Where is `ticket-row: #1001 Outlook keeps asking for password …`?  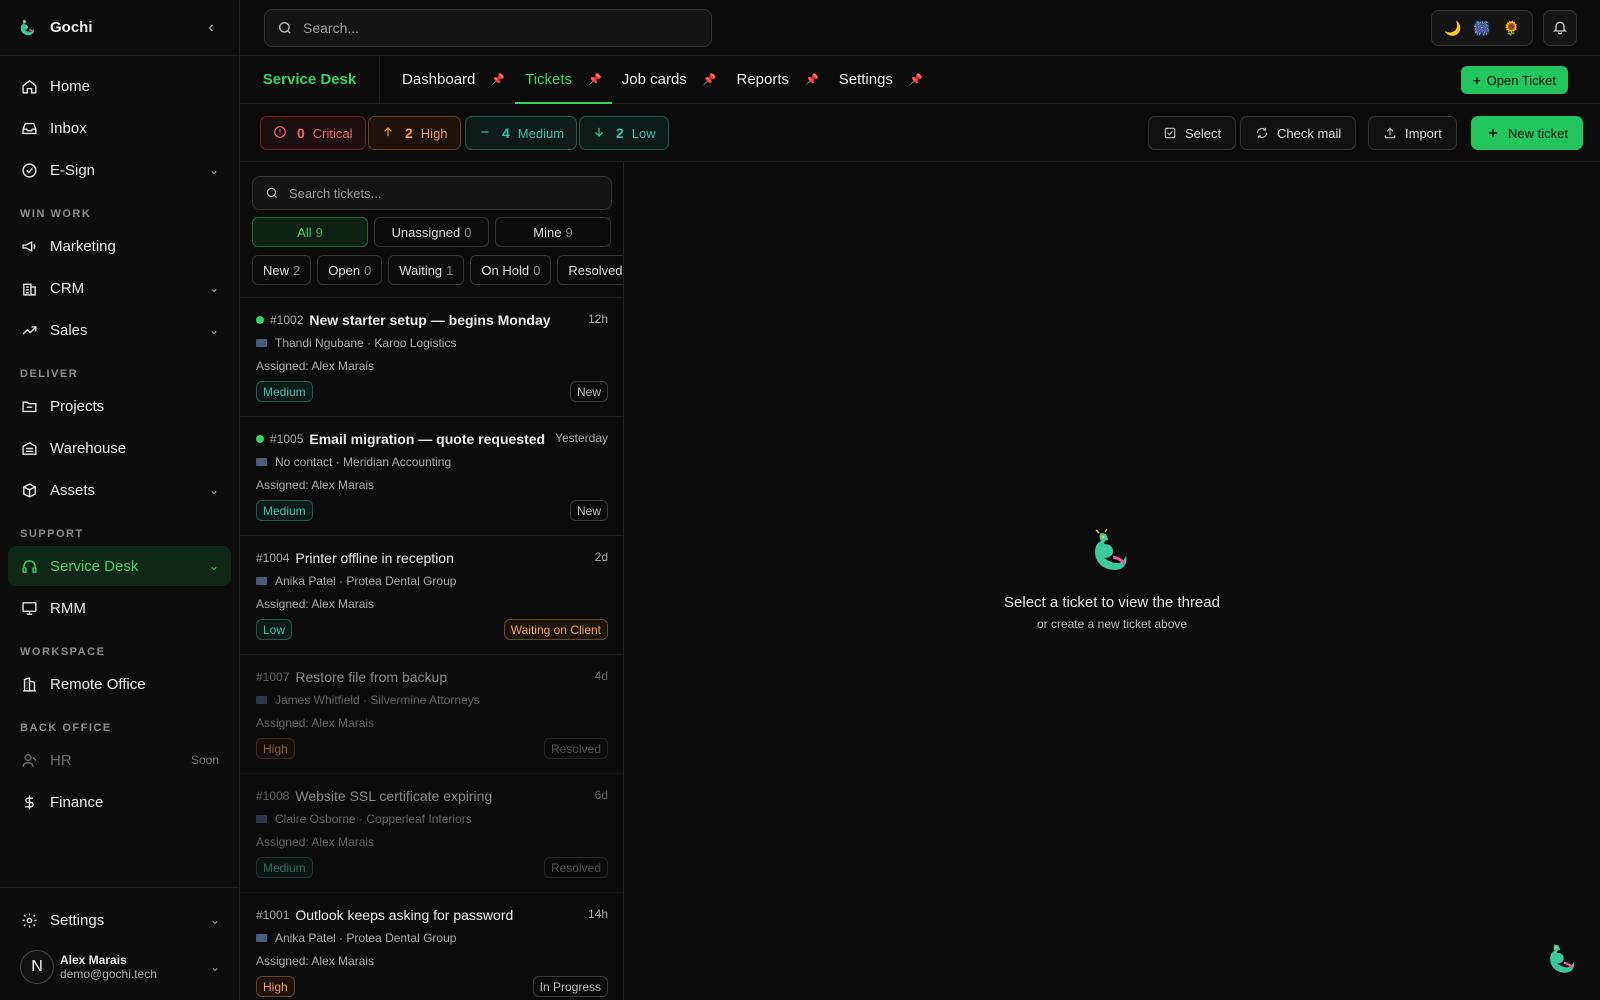
ticket-row: #1001 Outlook keeps asking for password … is located at coordinates (431, 946).